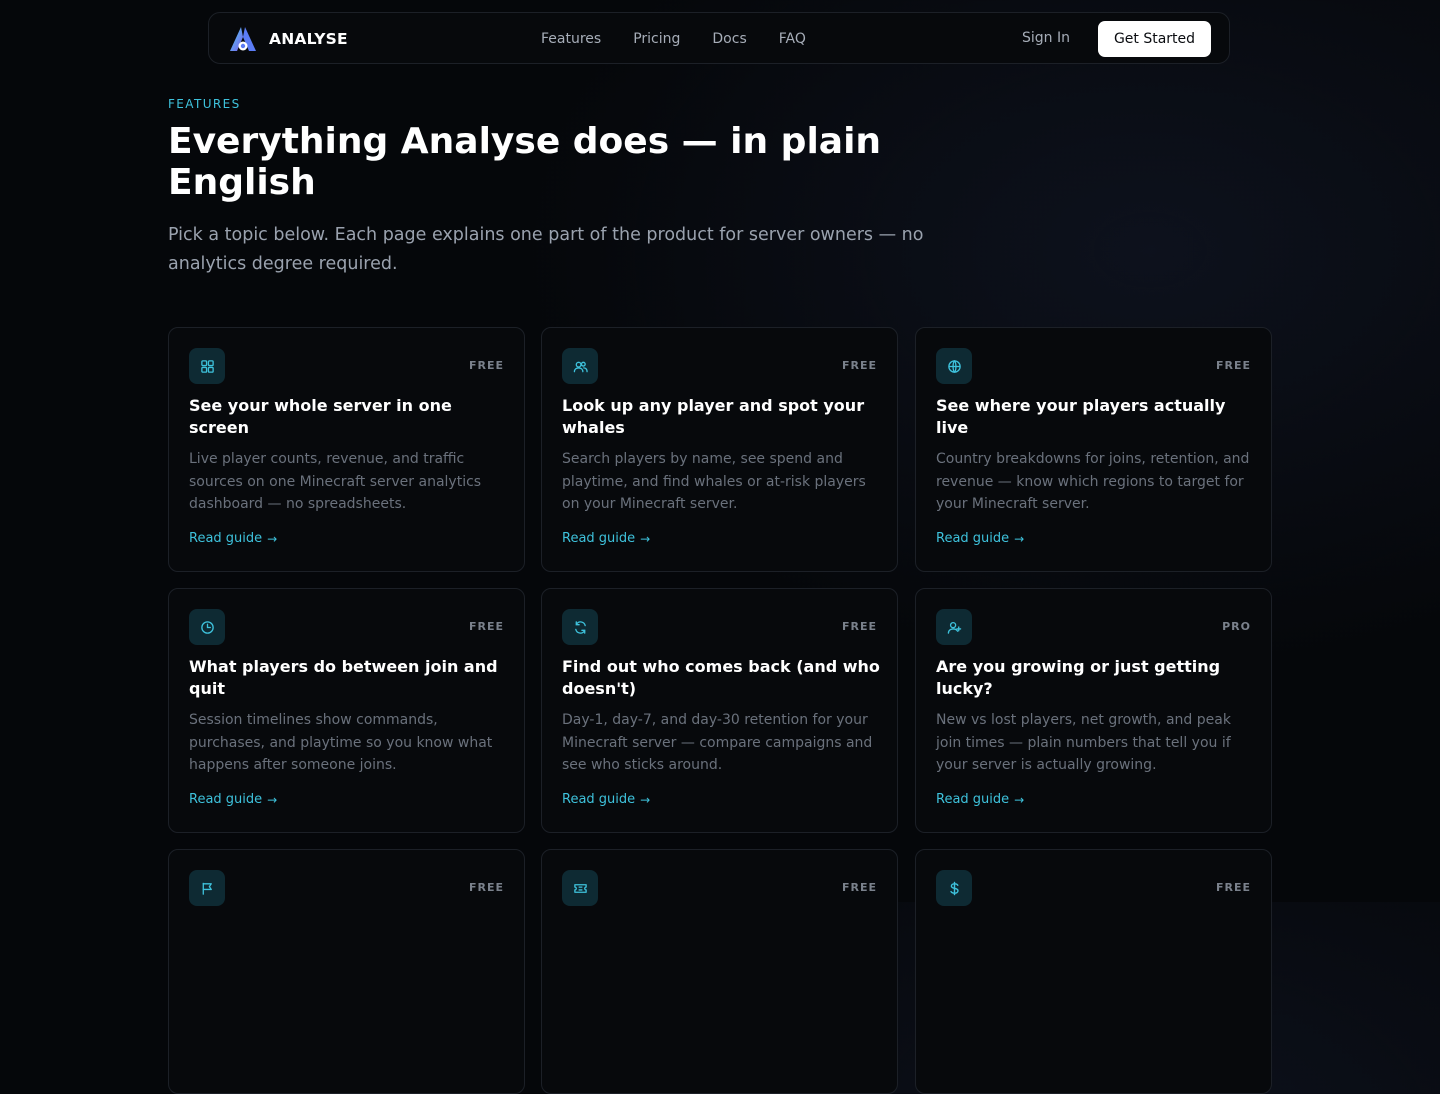 This screenshot has height=1094, width=1440. Describe the element at coordinates (243, 39) in the screenshot. I see `analyse-logo-icon` at that location.